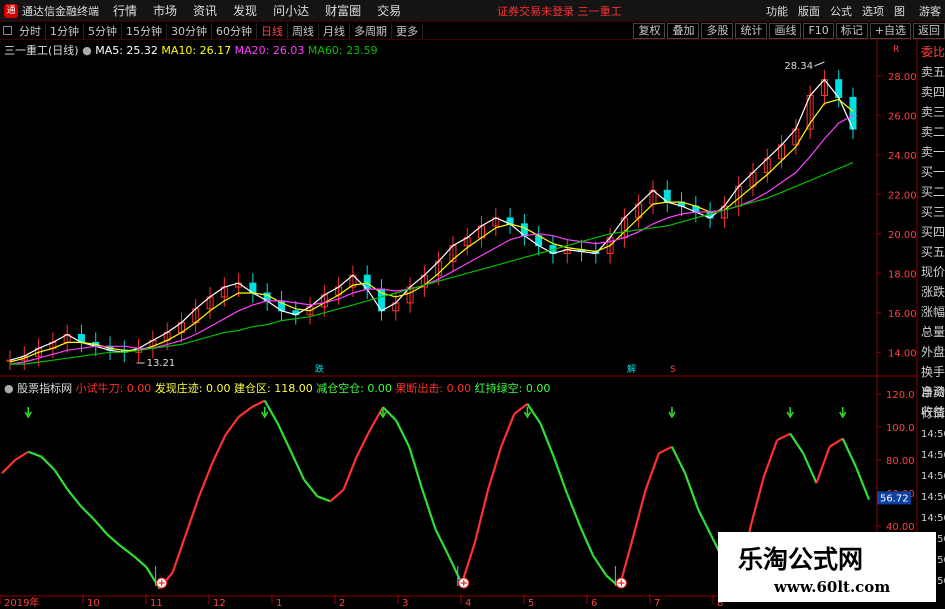 This screenshot has height=609, width=945. Describe the element at coordinates (342, 50) in the screenshot. I see `ma60-label: MA60: 23.59` at that location.